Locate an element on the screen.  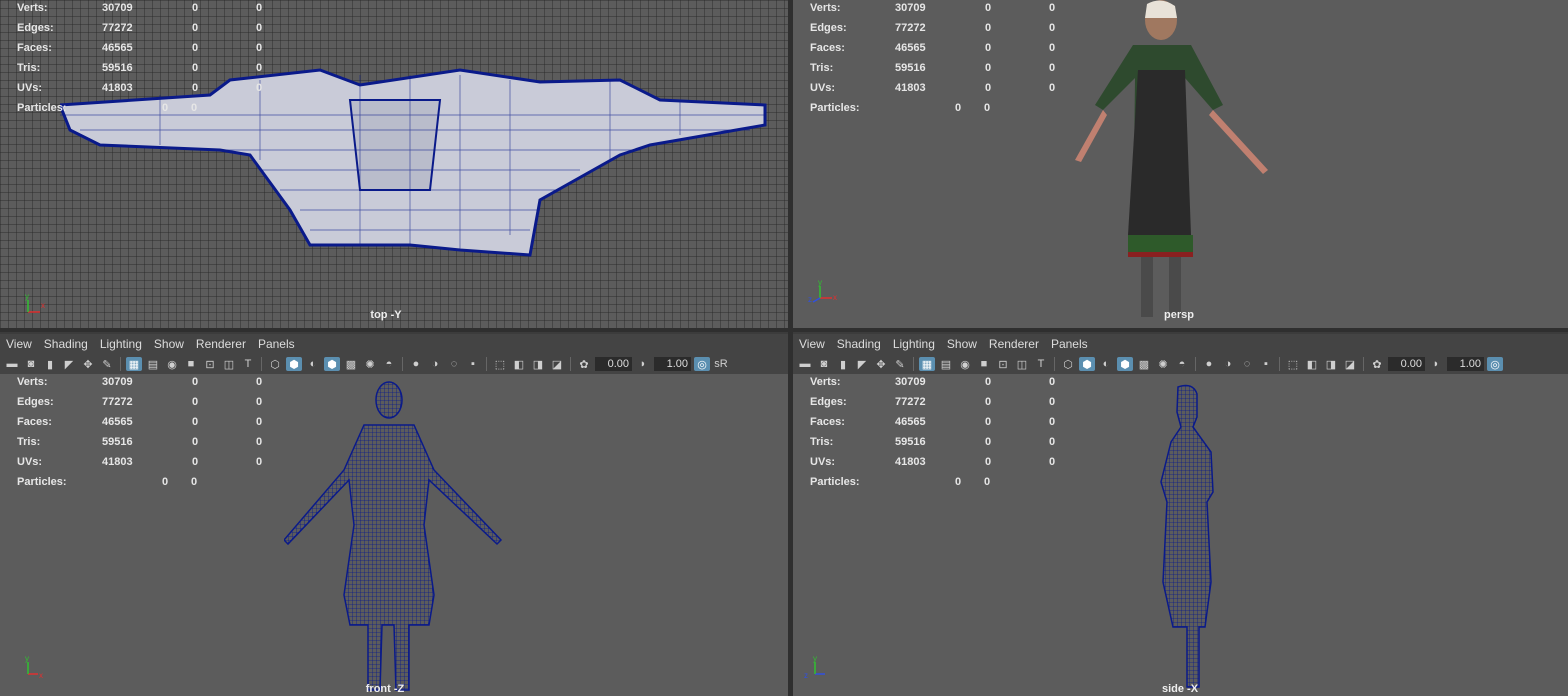
axis-gizmo-icon: y x is located at coordinates (35, 302).